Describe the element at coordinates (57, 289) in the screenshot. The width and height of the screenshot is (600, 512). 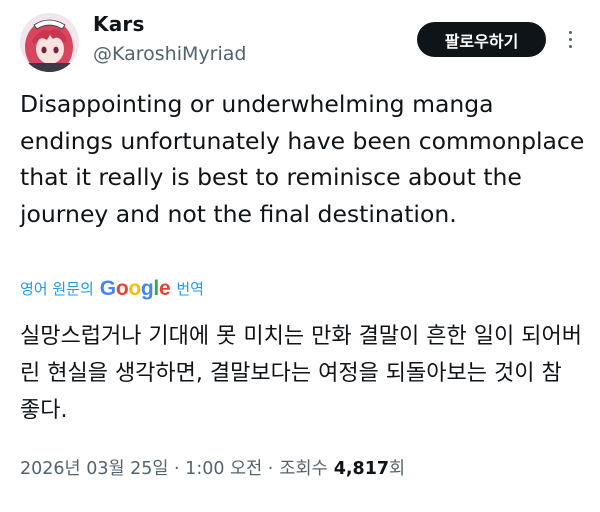
I see `translation-prefix: 영어 원문의` at that location.